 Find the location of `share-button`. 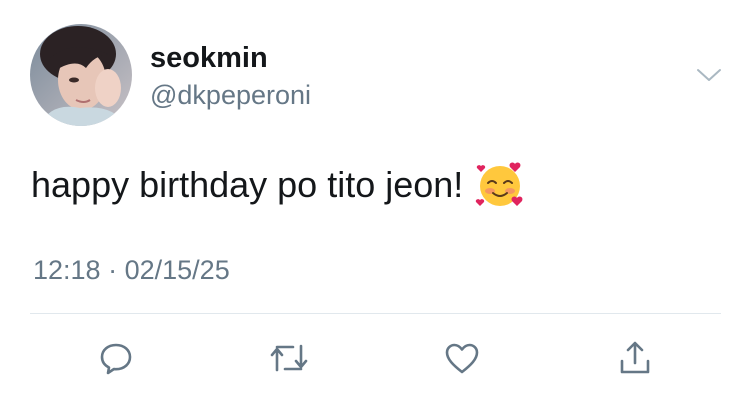

share-button is located at coordinates (635, 358).